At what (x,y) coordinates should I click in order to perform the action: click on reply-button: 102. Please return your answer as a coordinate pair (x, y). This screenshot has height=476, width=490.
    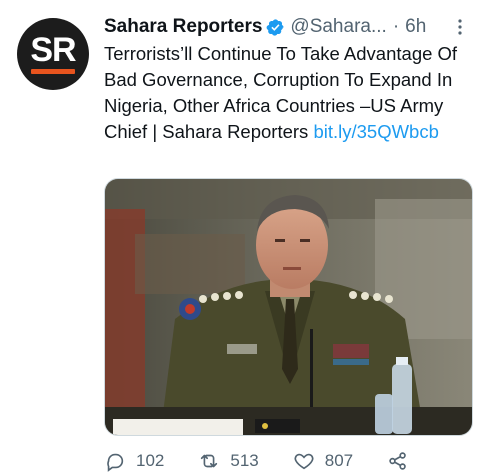
    Looking at the image, I should click on (134, 461).